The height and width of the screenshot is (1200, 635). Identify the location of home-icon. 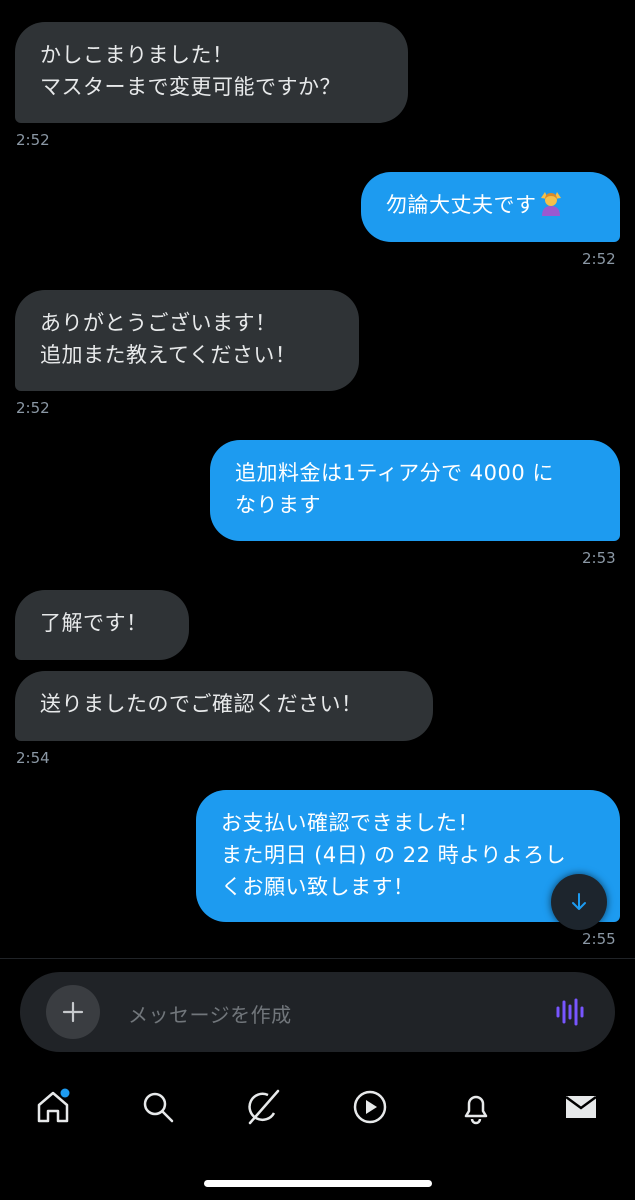
(53, 1105).